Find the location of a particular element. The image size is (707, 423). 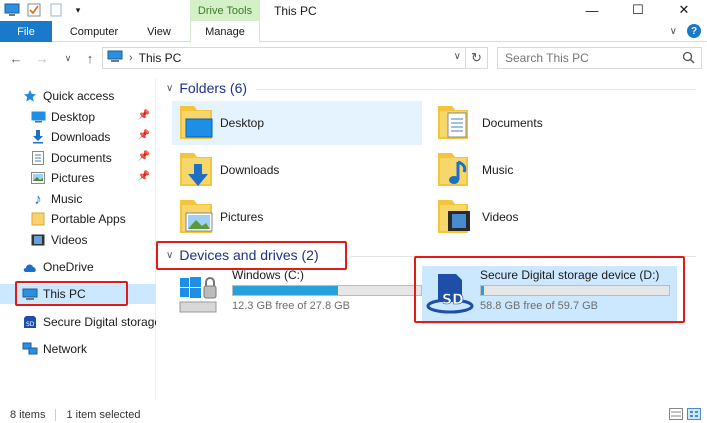

sidebar-item-network: Network is located at coordinates (78, 349).